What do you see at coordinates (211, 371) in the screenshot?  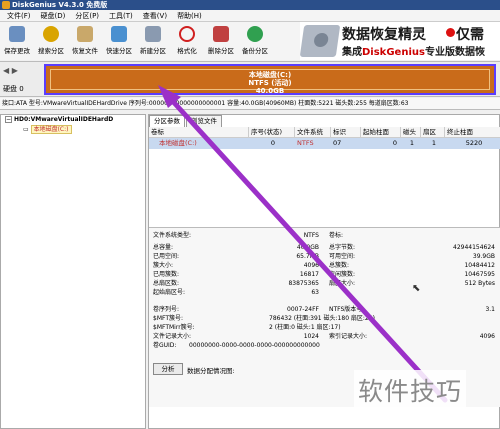 I see `allocation-map-label: 数据分配情况图:` at bounding box center [211, 371].